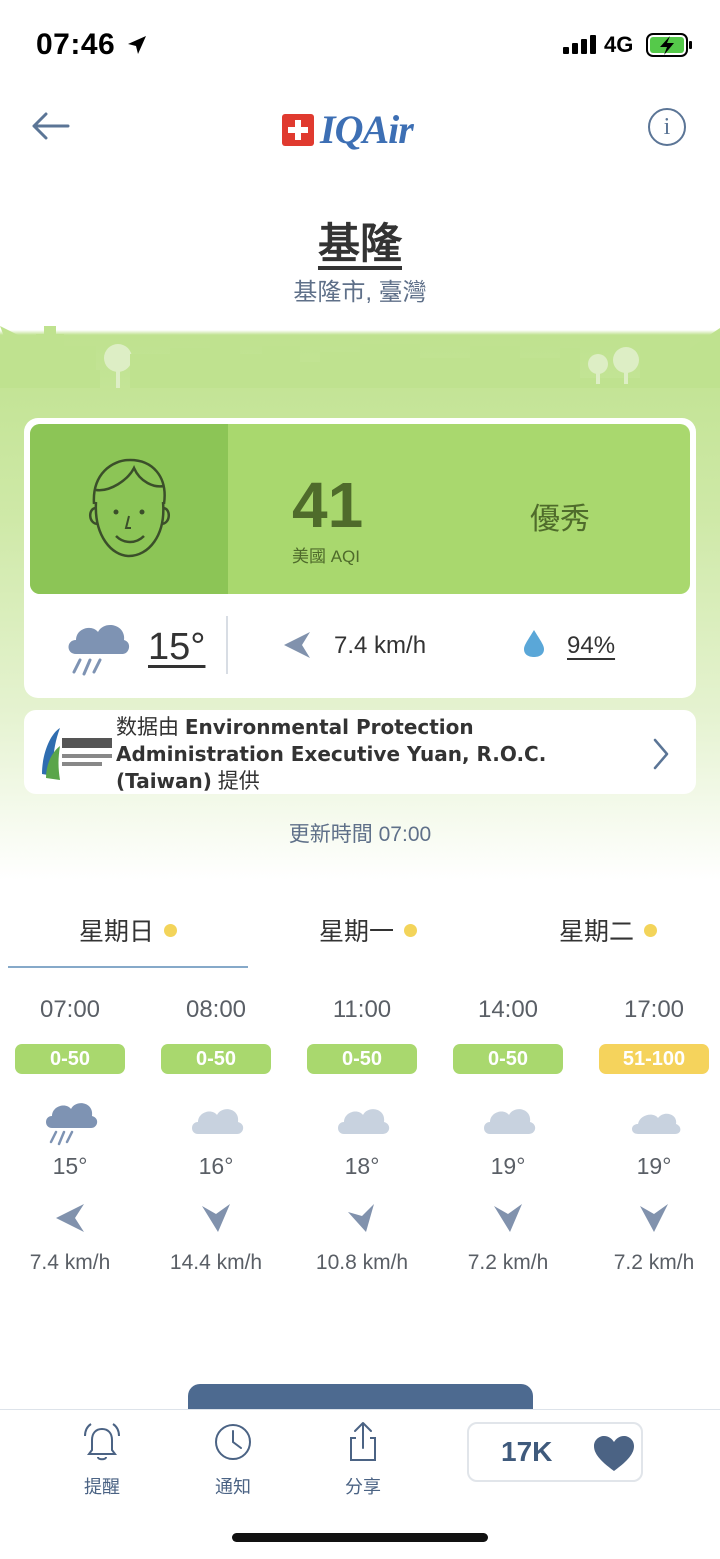 The image size is (720, 1559). I want to click on forecast-temp: 15°, so click(70, 1166).